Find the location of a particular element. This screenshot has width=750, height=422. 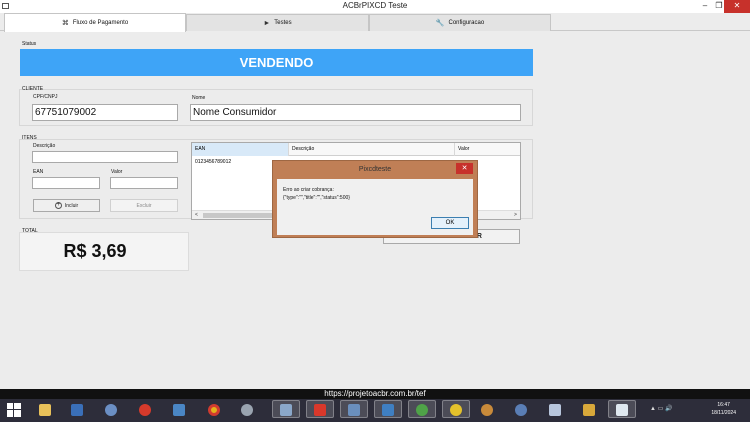

tab-testes: ► Testes is located at coordinates (277, 22).